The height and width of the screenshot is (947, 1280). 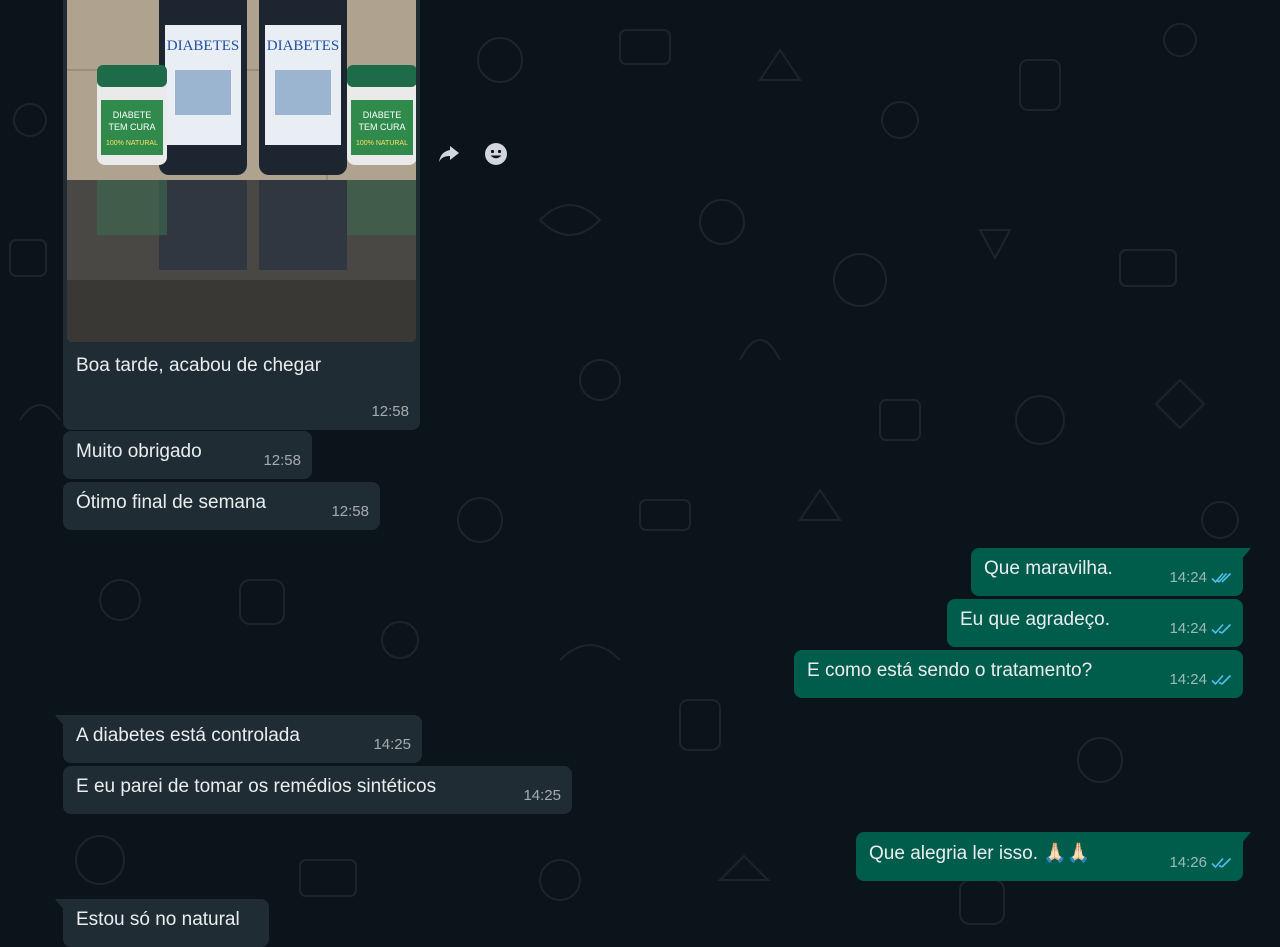 I want to click on message-text: Eu que agradeço., so click(x=1035, y=619).